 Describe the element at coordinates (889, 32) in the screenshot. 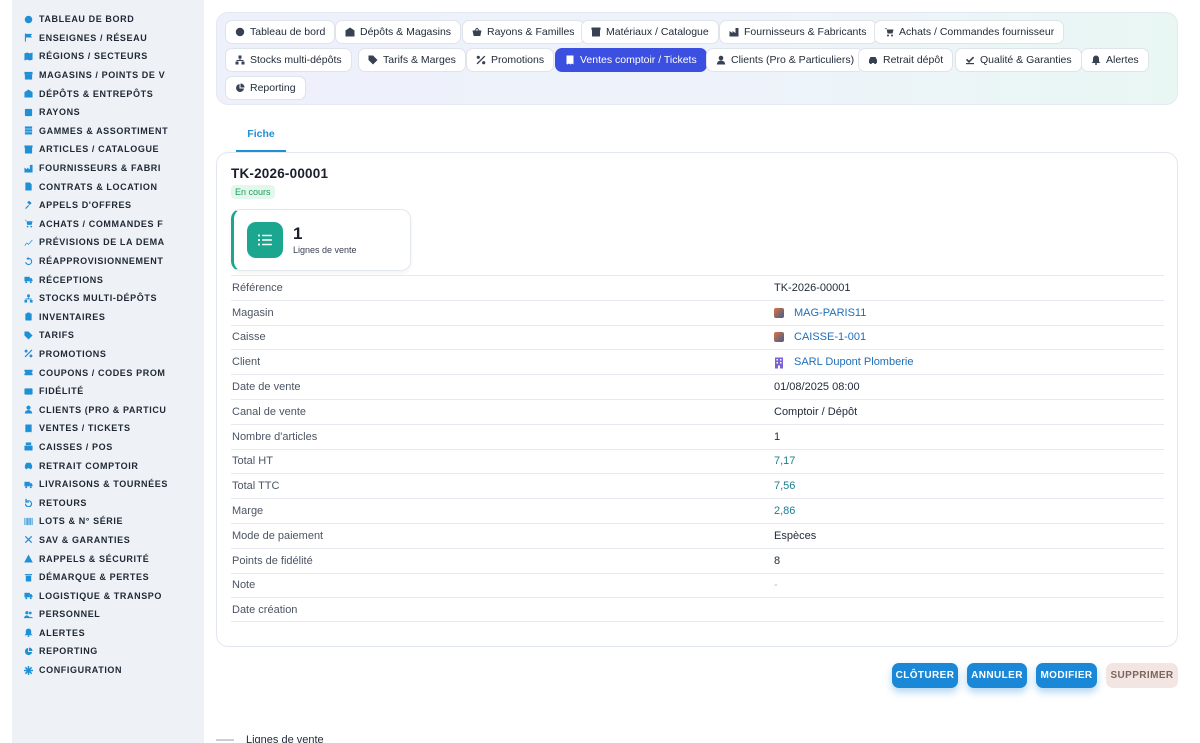

I see `cart-icon` at that location.